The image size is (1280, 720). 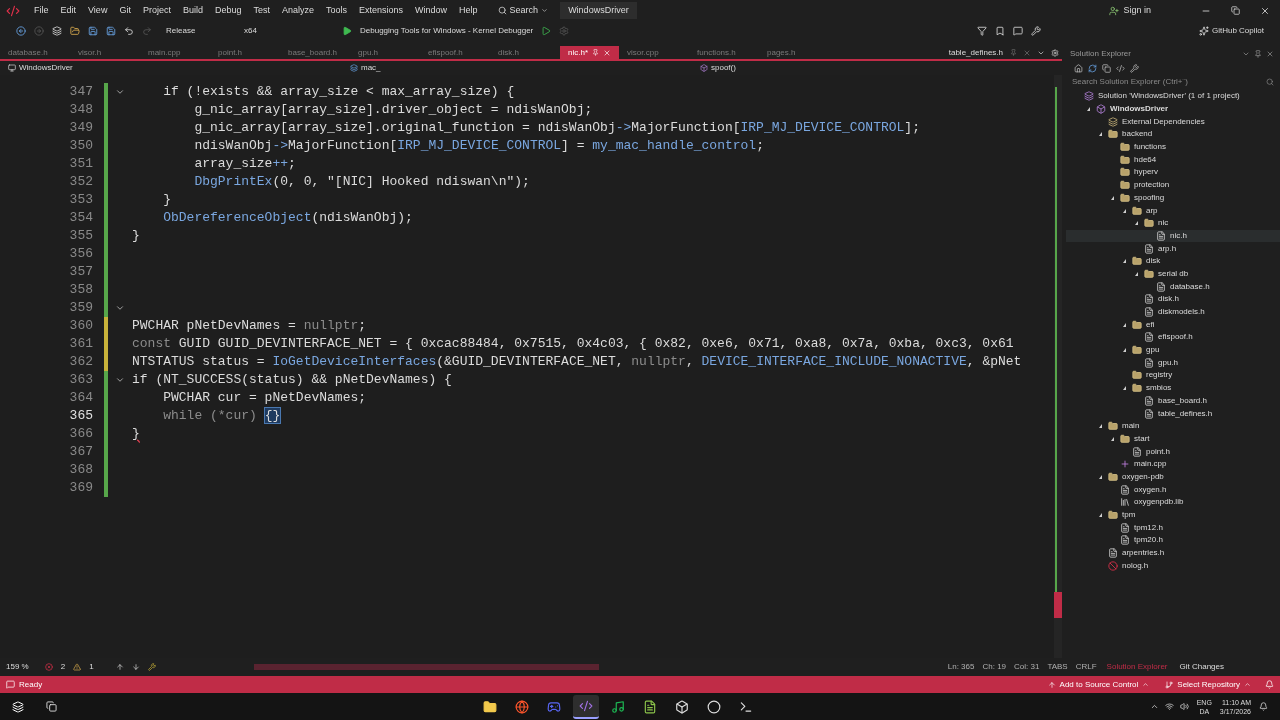 I want to click on chevron-up-icon, so click(x=1154, y=706).